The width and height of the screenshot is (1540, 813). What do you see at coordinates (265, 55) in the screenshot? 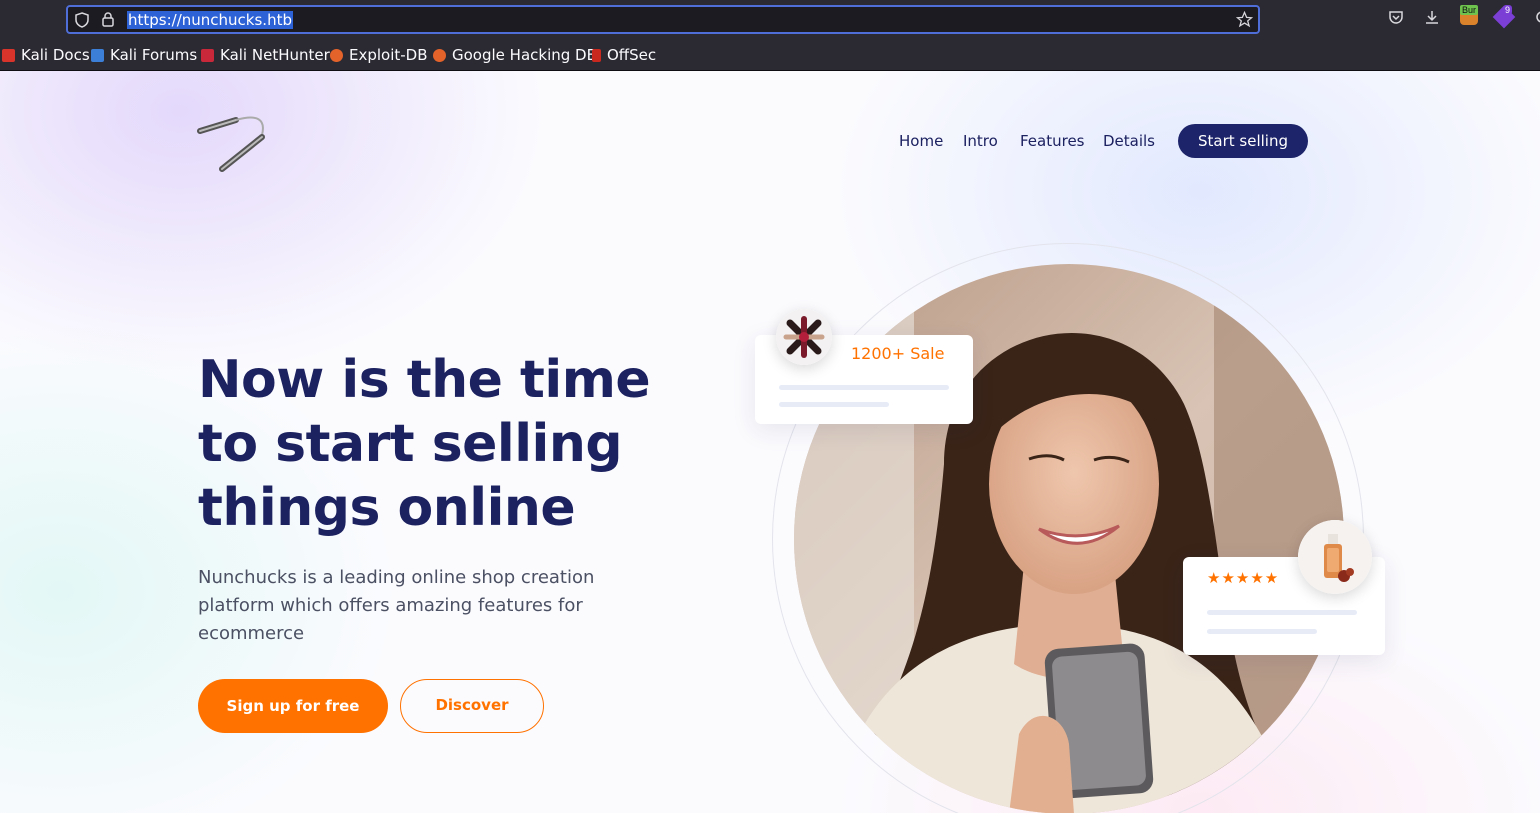
I see `bookmark-kali-nethunter: Kali NetHunter` at bounding box center [265, 55].